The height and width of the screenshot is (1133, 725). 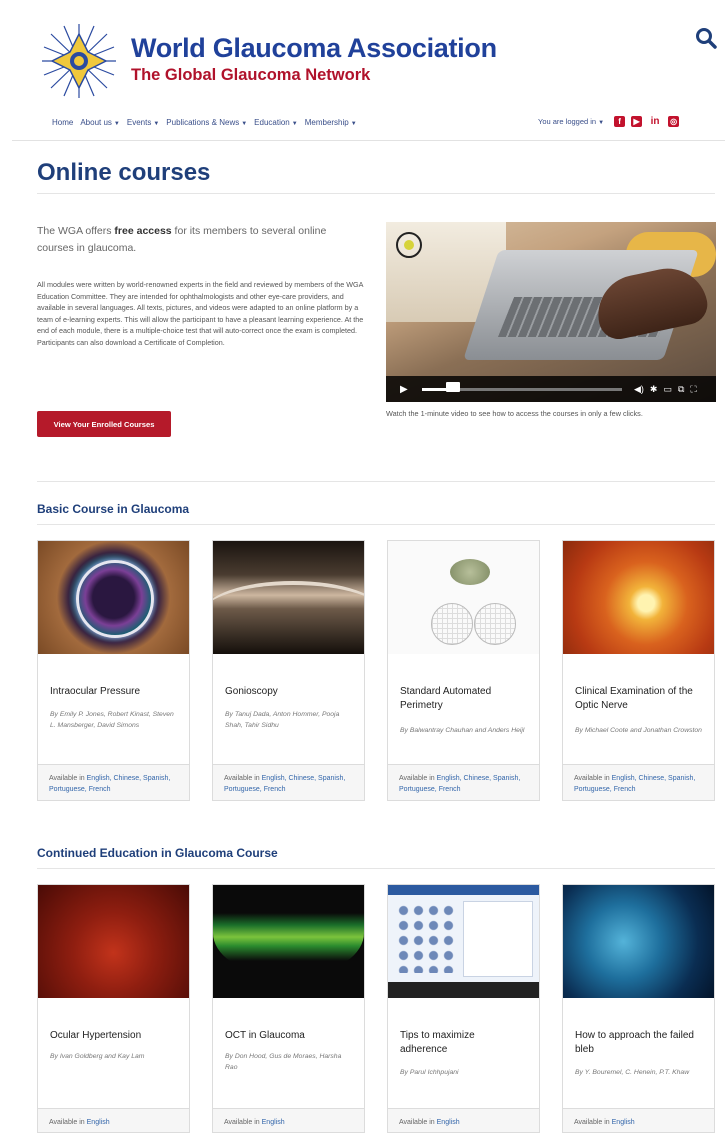 I want to click on page-title: Online courses, so click(x=124, y=172).